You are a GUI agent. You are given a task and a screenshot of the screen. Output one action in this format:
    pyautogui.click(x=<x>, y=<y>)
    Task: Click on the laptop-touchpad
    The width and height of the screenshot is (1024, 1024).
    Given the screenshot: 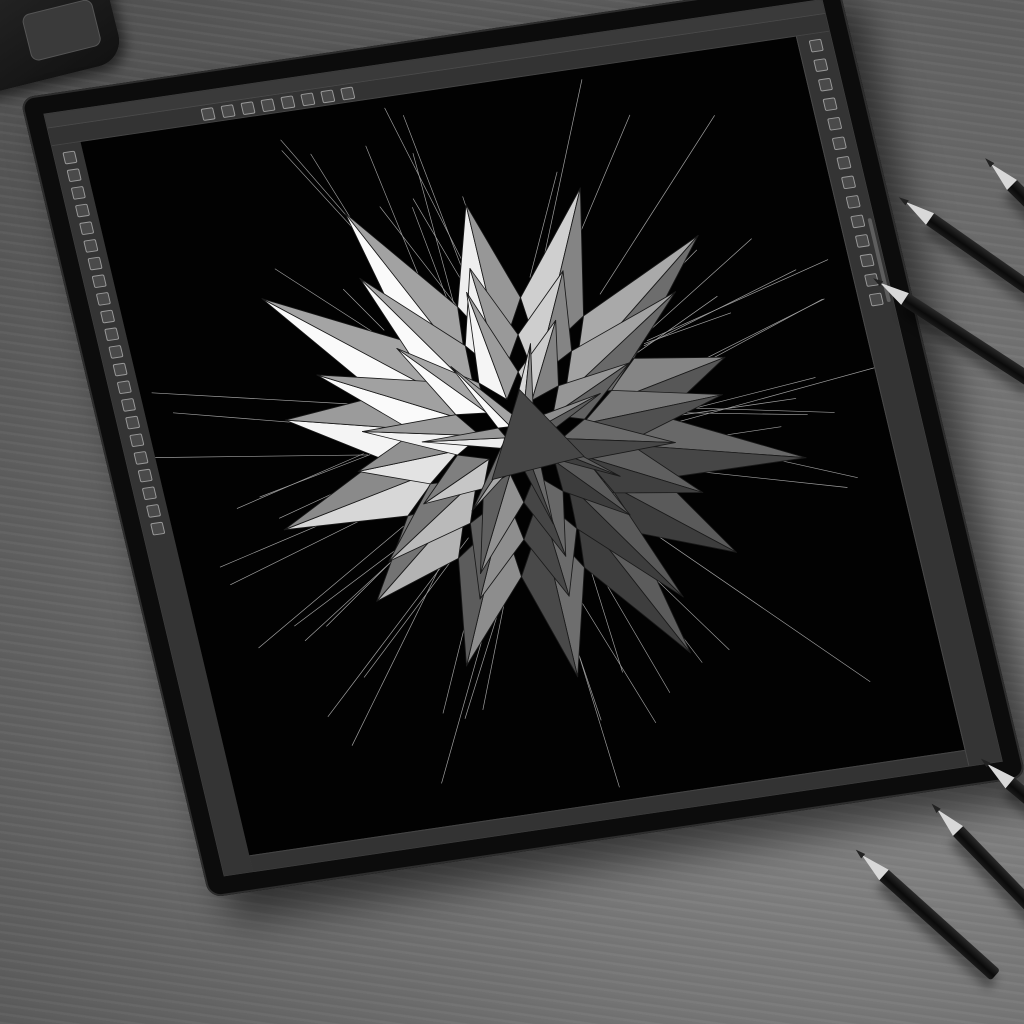 What is the action you would take?
    pyautogui.click(x=61, y=31)
    